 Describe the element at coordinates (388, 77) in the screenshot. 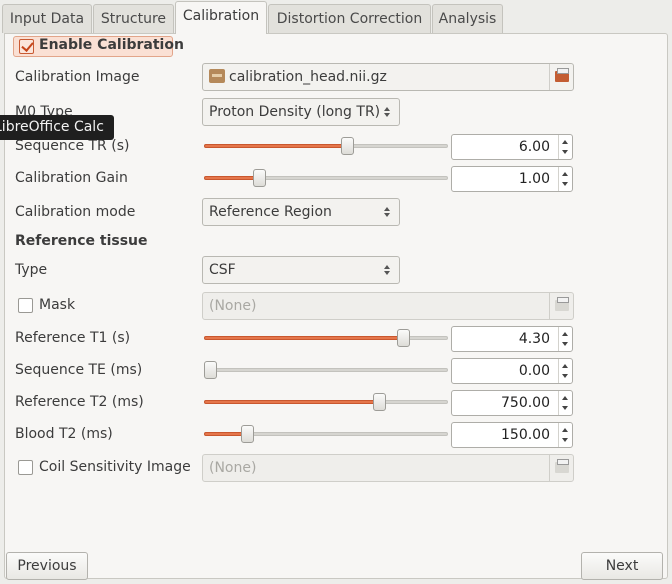

I see `calibration-image-picker: calibration_head.nii.gz` at that location.